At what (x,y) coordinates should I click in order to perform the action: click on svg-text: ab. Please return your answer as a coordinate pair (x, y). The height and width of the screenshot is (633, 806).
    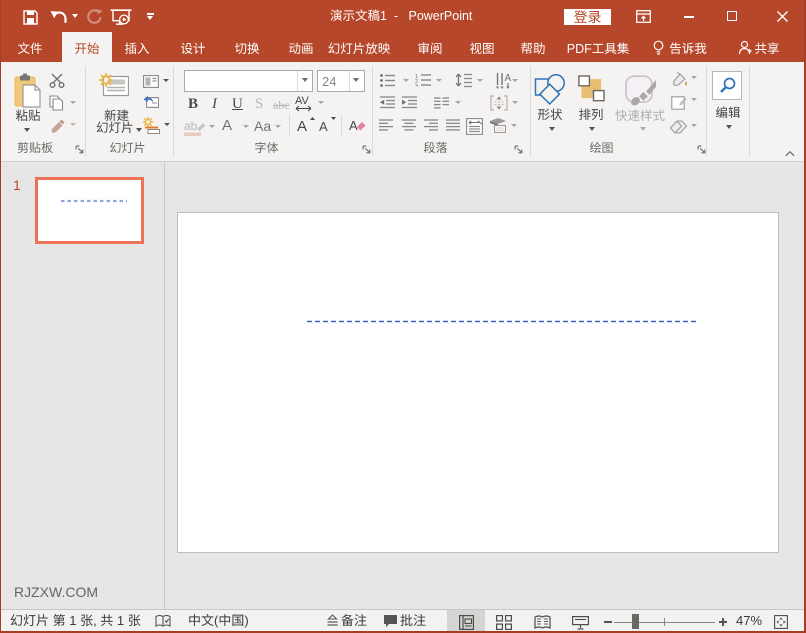
    Looking at the image, I should click on (191, 126).